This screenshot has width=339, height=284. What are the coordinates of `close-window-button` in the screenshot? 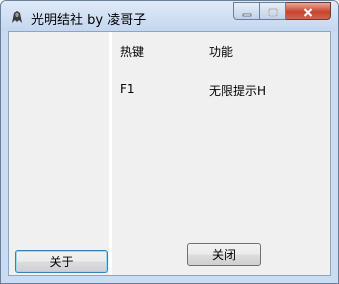 It's located at (308, 11).